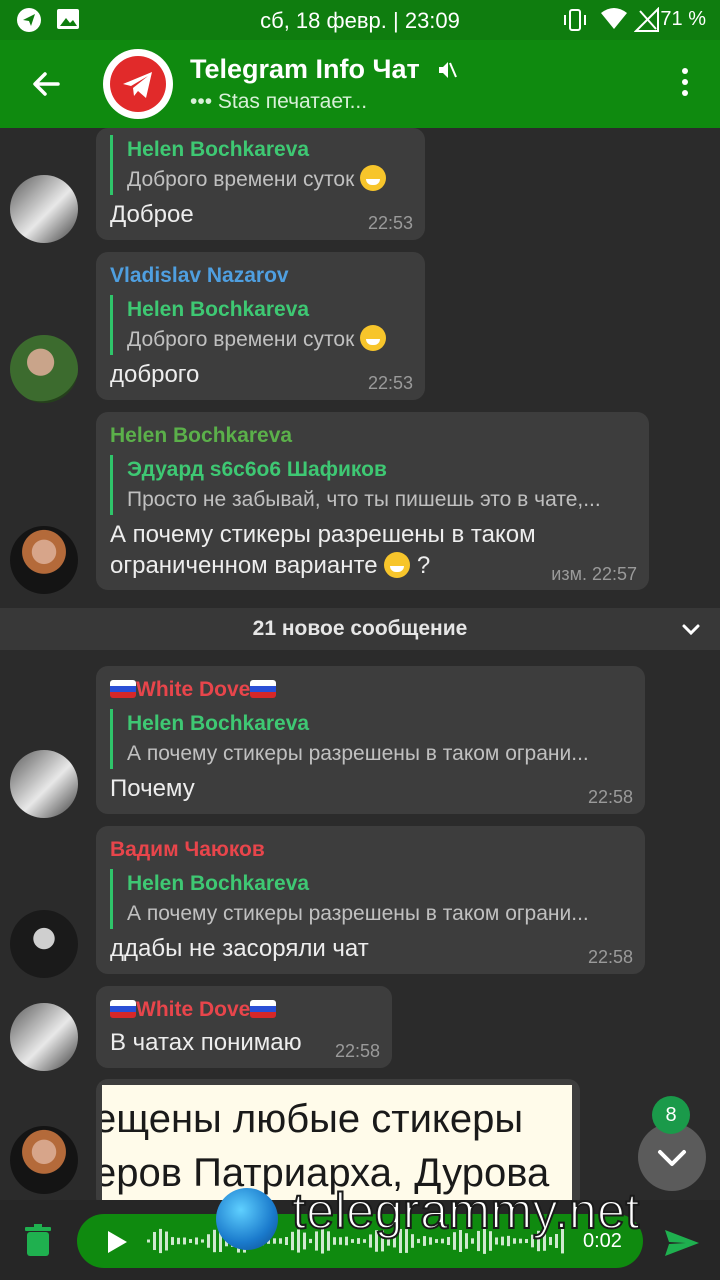  I want to click on new-messages-divider: 21 новое сообщение, so click(360, 629).